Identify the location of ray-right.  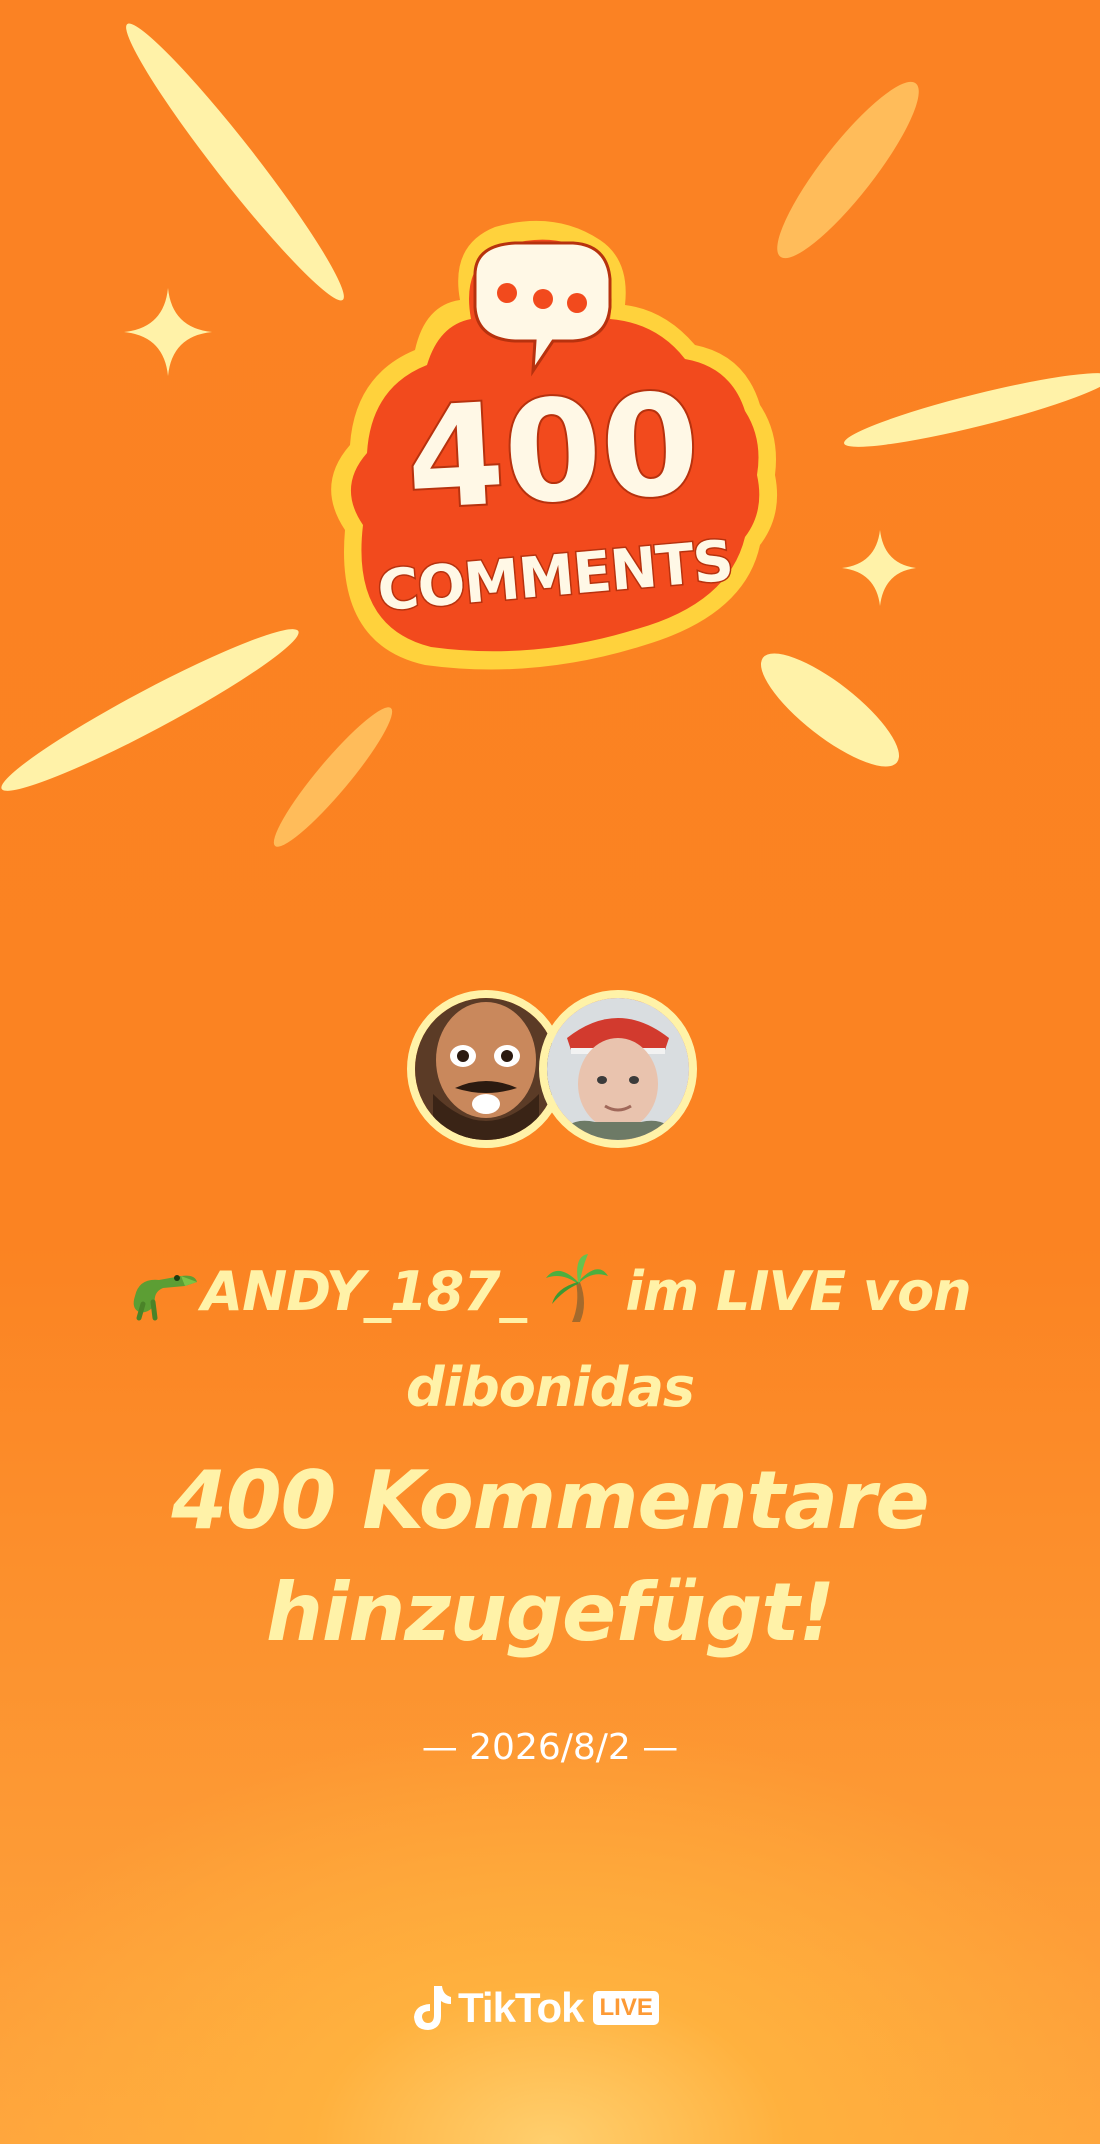
(972, 410).